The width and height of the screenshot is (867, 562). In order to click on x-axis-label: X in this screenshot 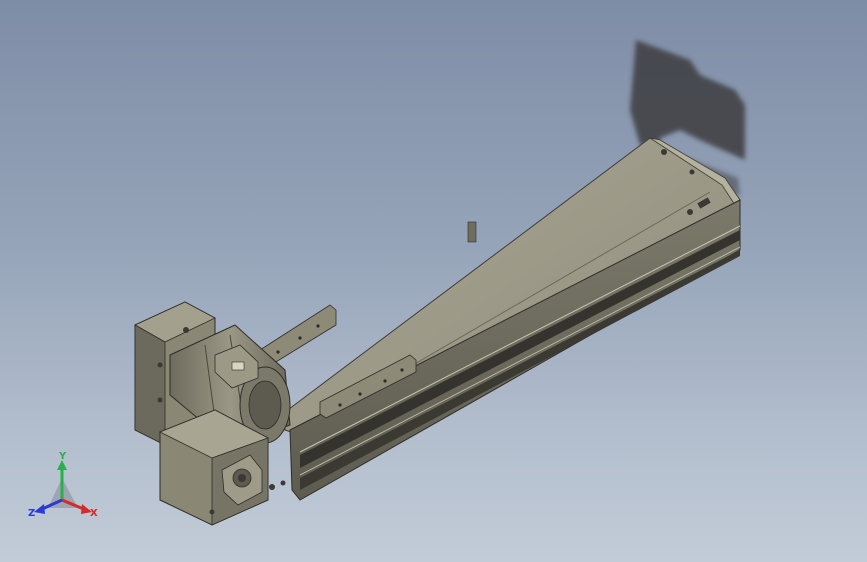, I will do `click(94, 513)`.